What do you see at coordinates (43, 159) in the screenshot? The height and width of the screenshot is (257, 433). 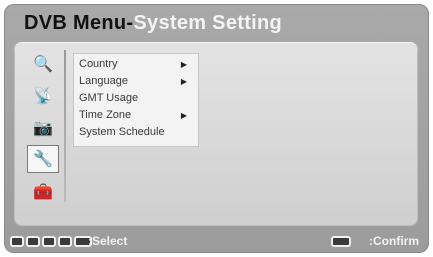 I see `tools-icon: 🔧` at bounding box center [43, 159].